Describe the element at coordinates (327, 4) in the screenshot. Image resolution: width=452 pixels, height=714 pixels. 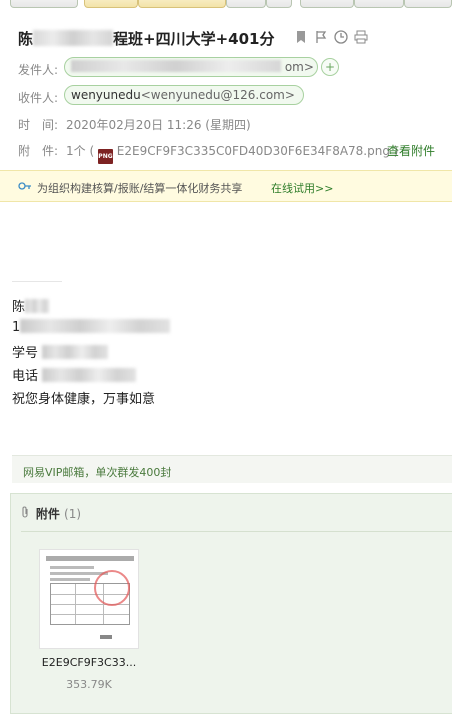
I see `toolbar-button-prev` at that location.